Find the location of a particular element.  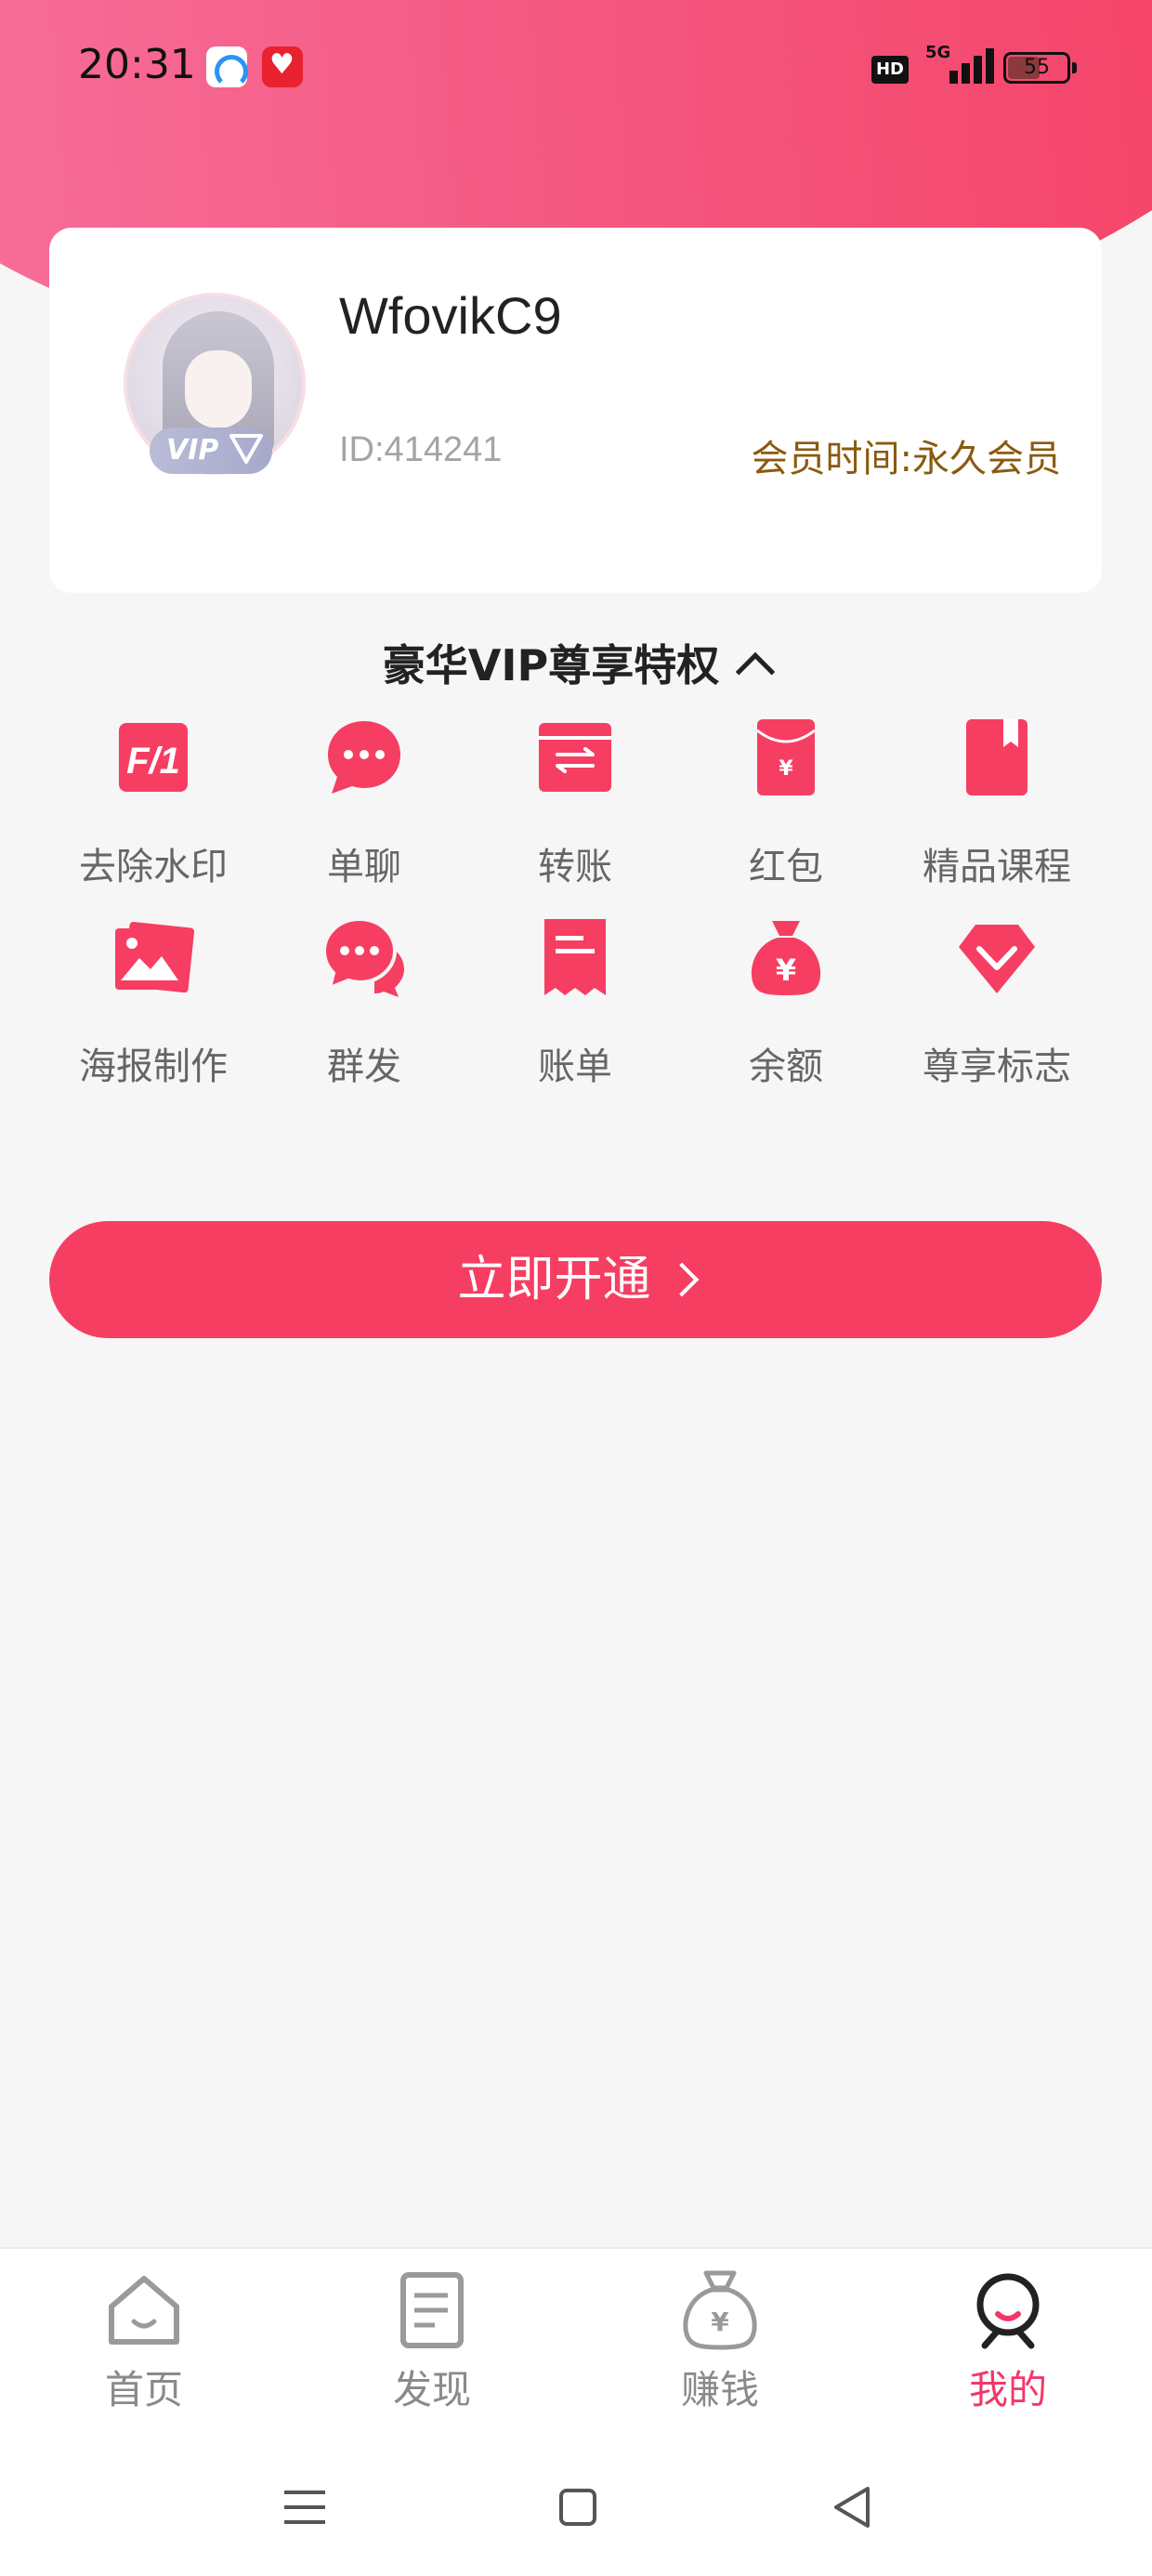

nav-label: 我的 is located at coordinates (1007, 2389).